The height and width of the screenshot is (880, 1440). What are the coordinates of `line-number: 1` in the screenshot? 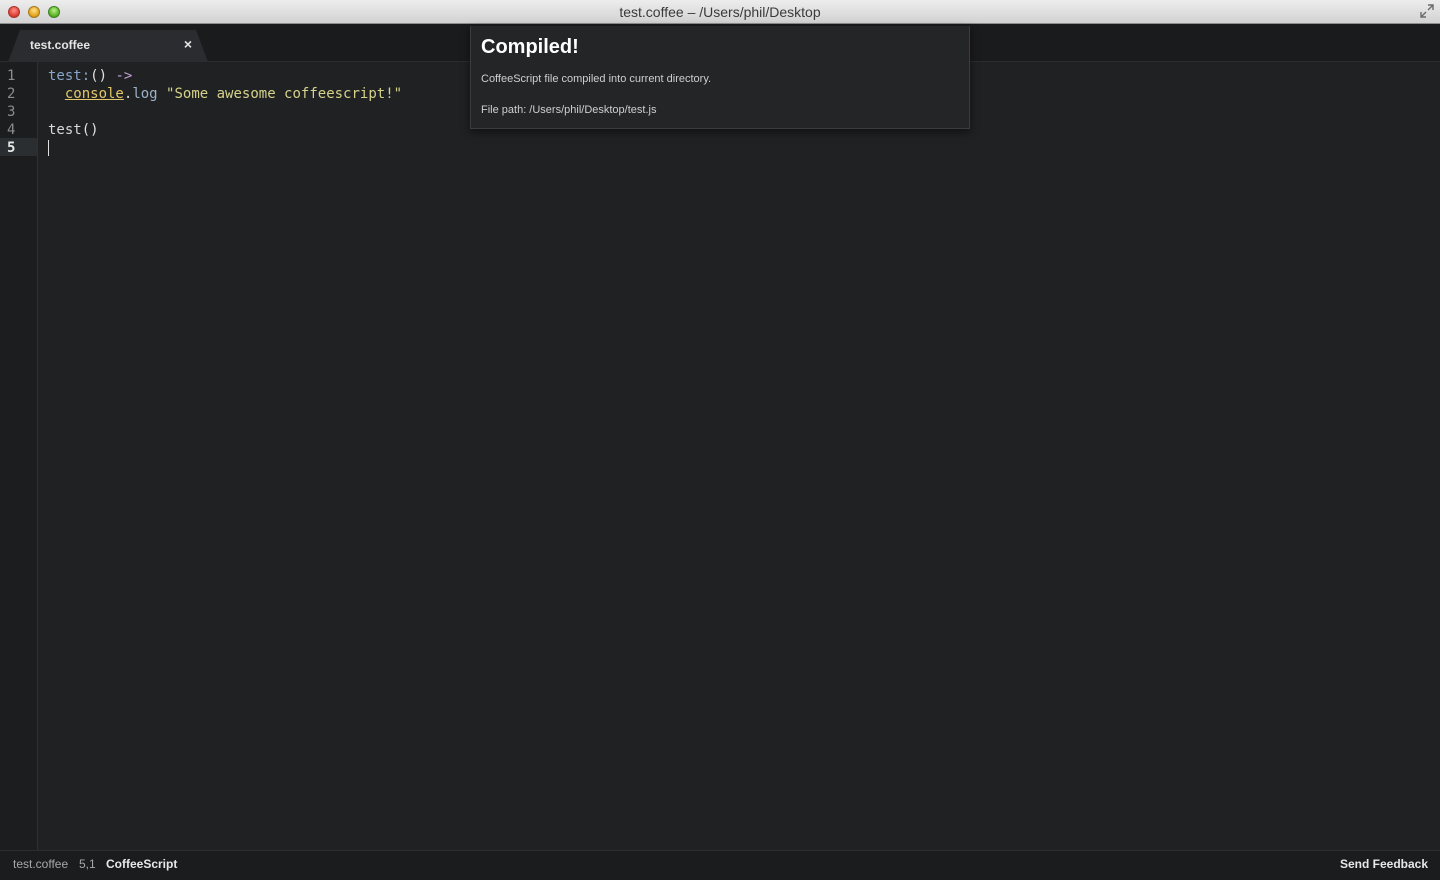 It's located at (11, 76).